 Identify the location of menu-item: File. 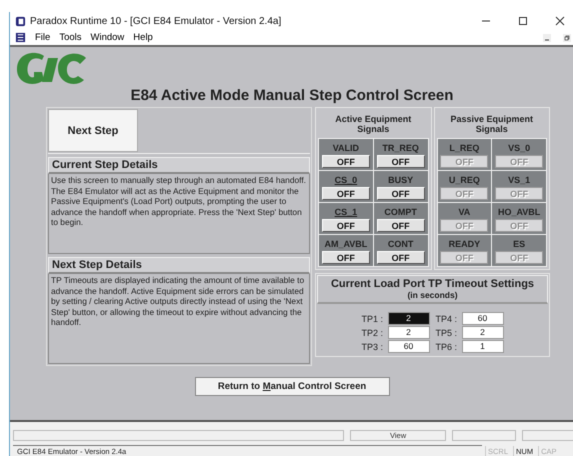
(42, 37).